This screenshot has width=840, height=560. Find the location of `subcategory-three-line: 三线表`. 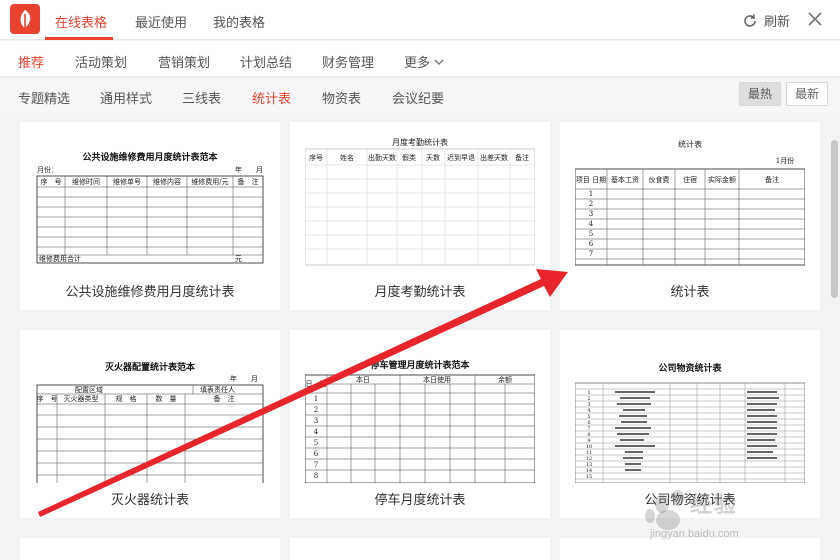

subcategory-three-line: 三线表 is located at coordinates (201, 97).